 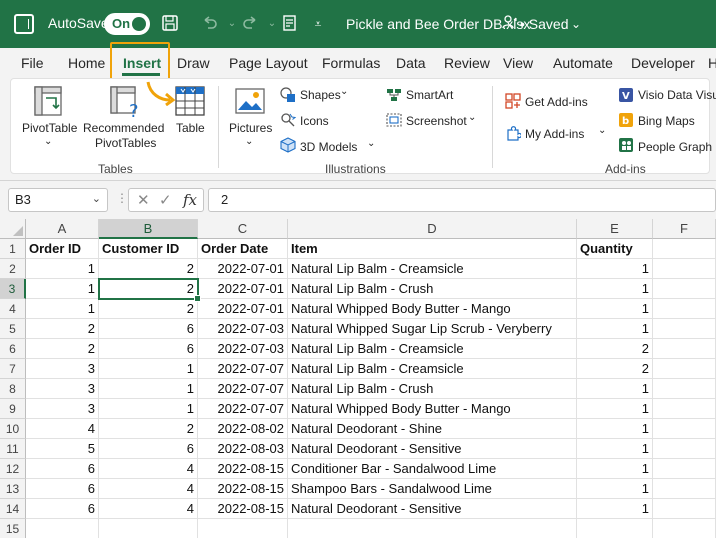 I want to click on my-addins-button: My Add-ins, so click(x=554, y=134).